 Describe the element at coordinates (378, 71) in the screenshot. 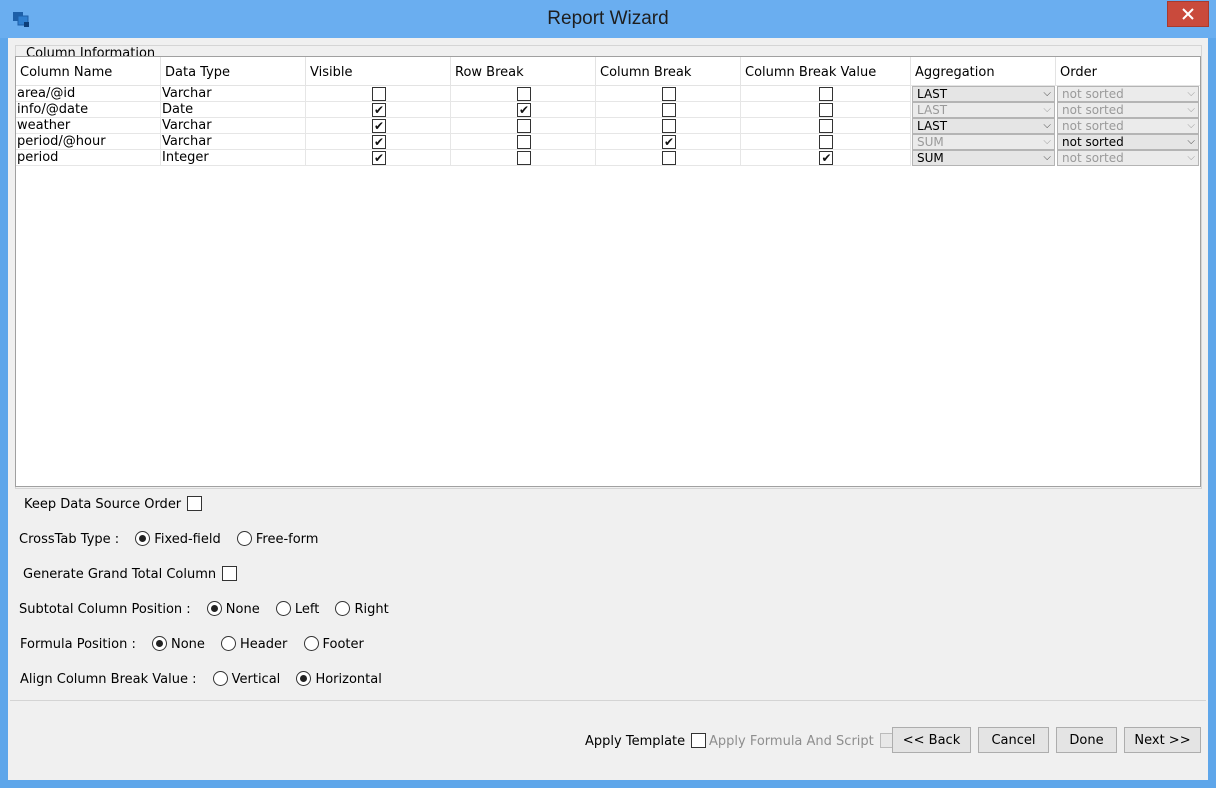

I see `header-visible: Visible` at that location.